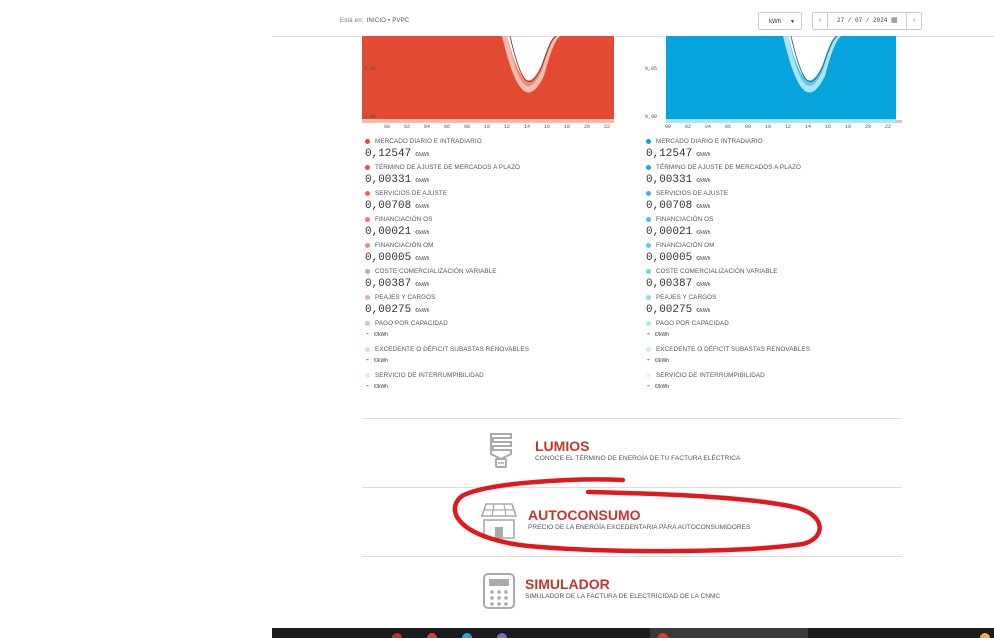 The image size is (994, 638). Describe the element at coordinates (894, 21) in the screenshot. I see `calendar-icon: ▦` at that location.